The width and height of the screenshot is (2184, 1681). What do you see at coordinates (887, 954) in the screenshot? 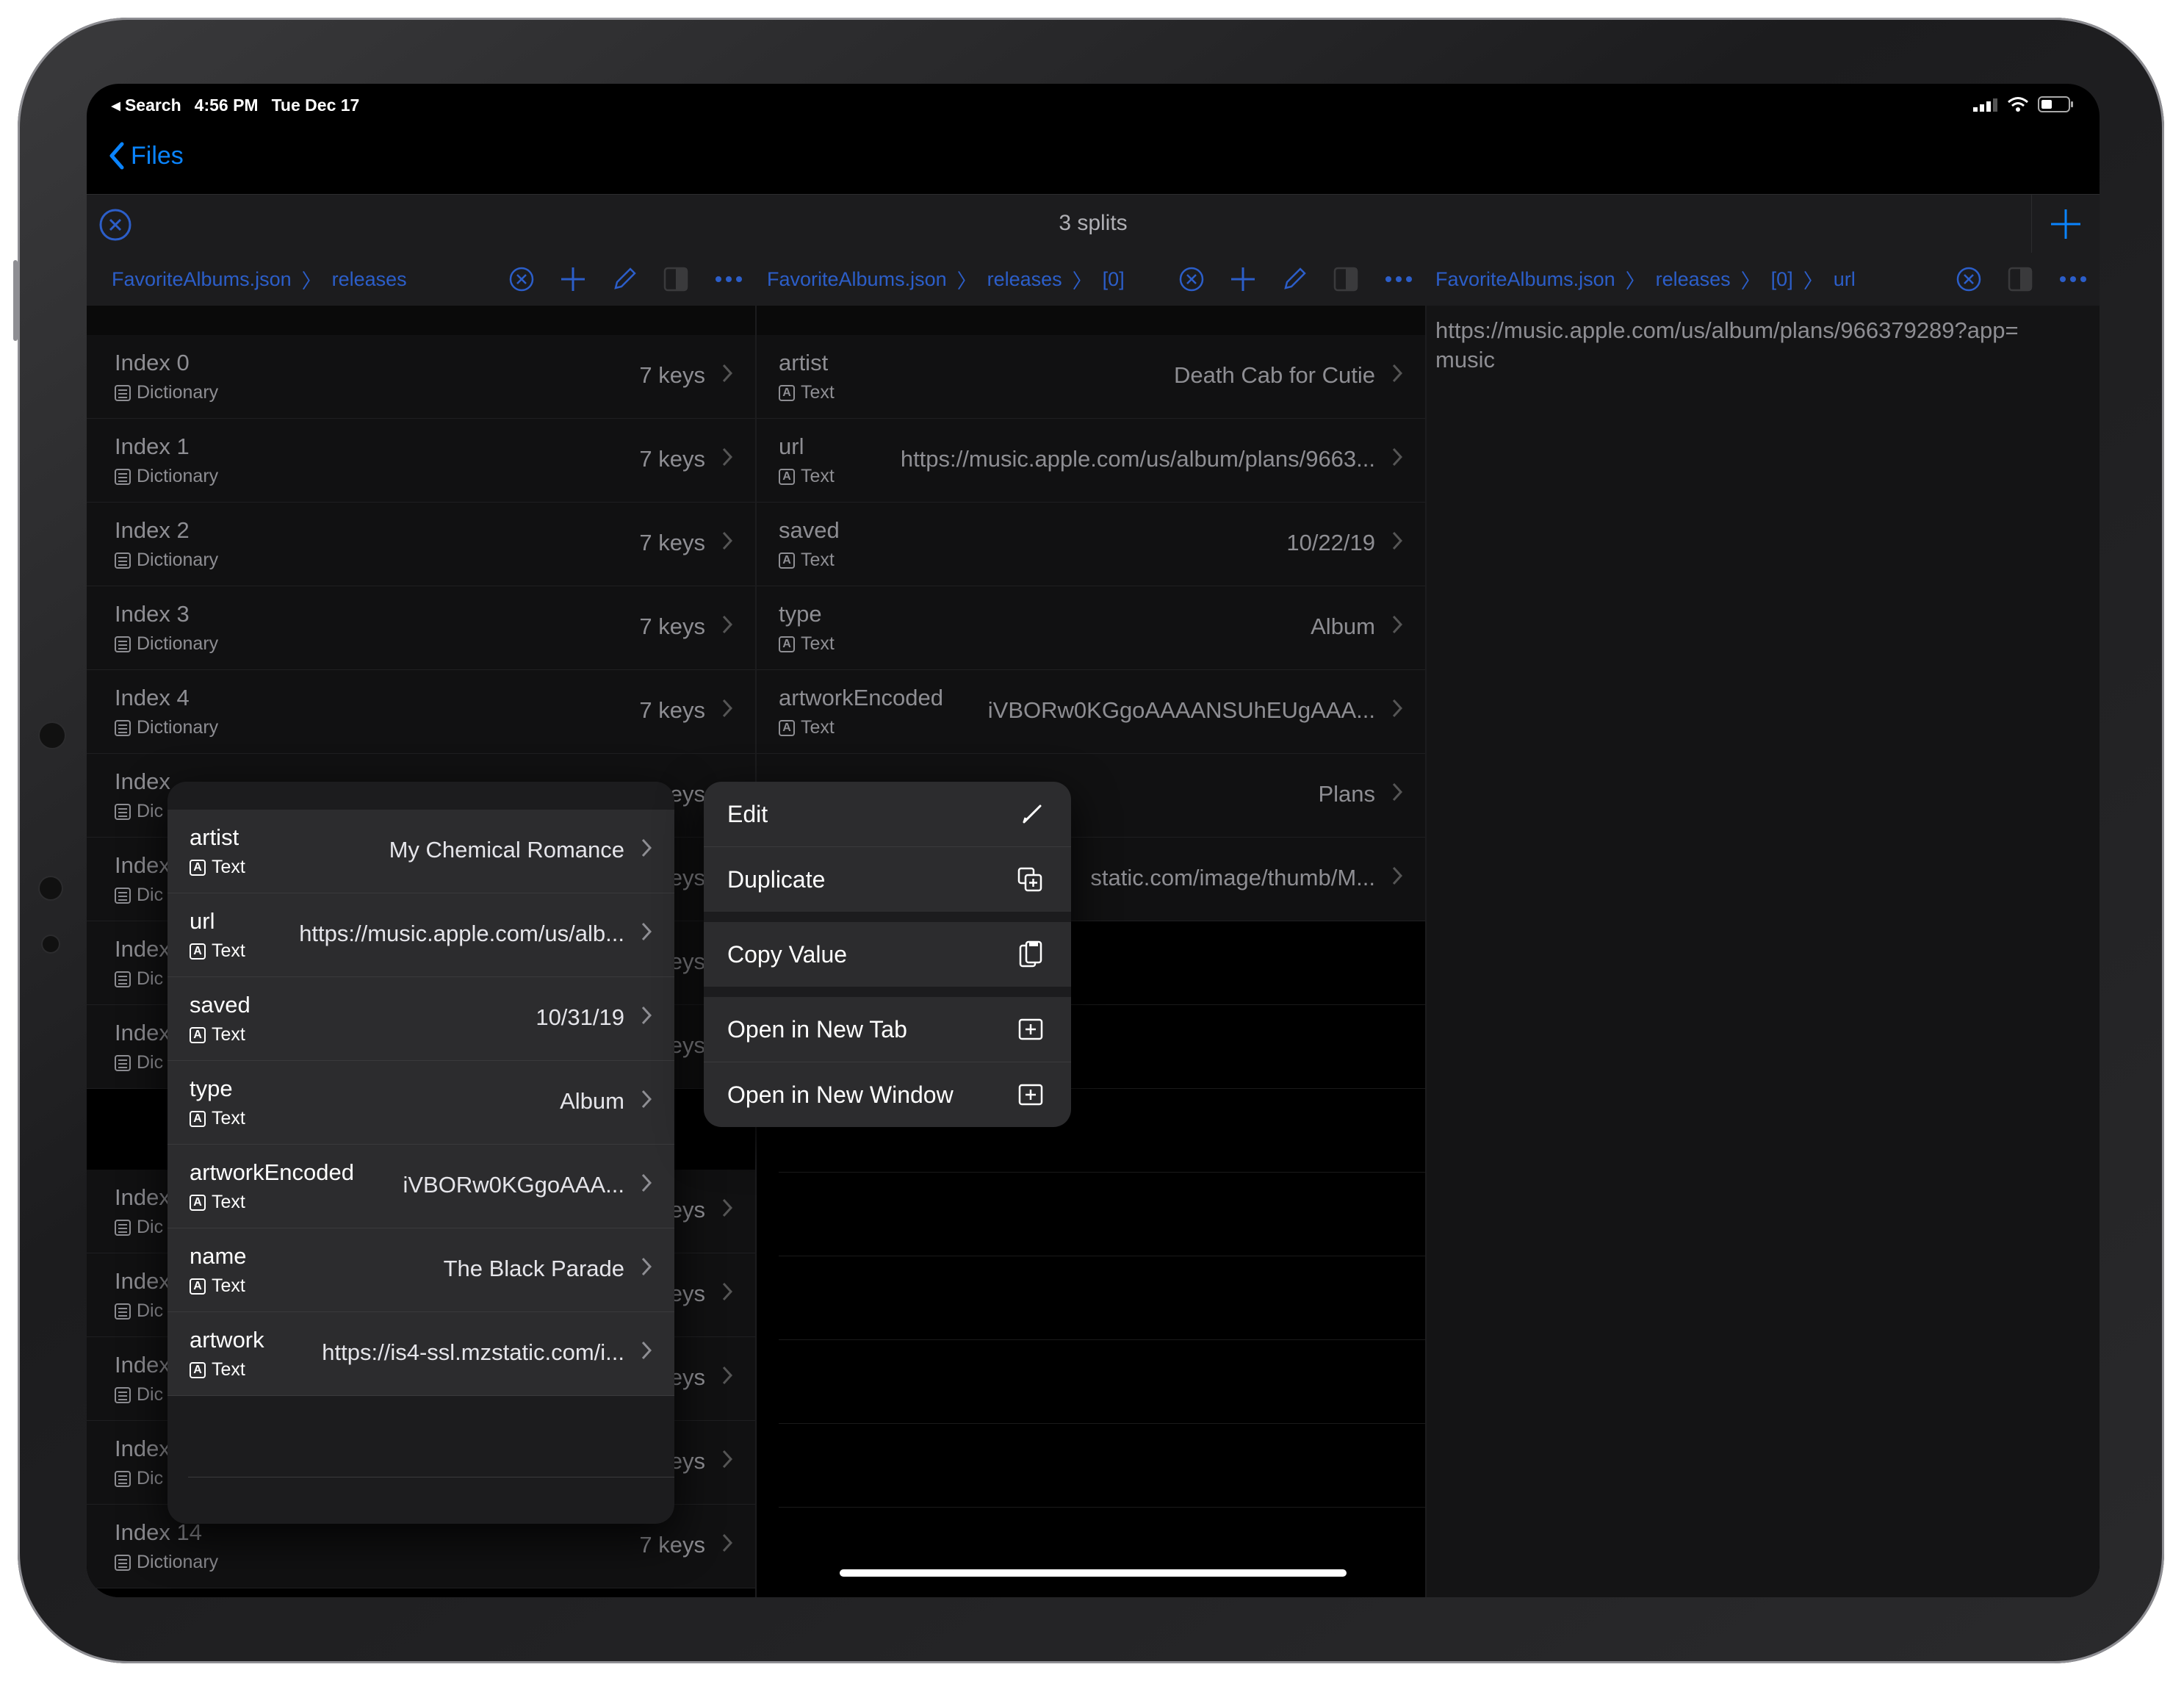
I see `menu-item-copy-value: Copy Value` at bounding box center [887, 954].